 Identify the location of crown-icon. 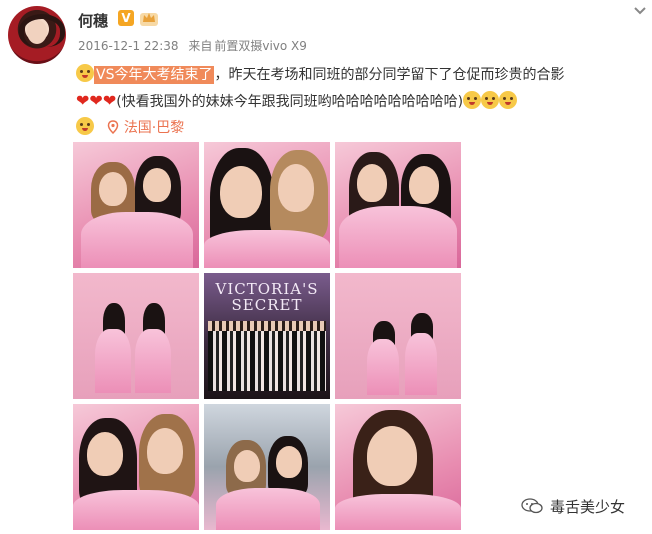
(149, 19).